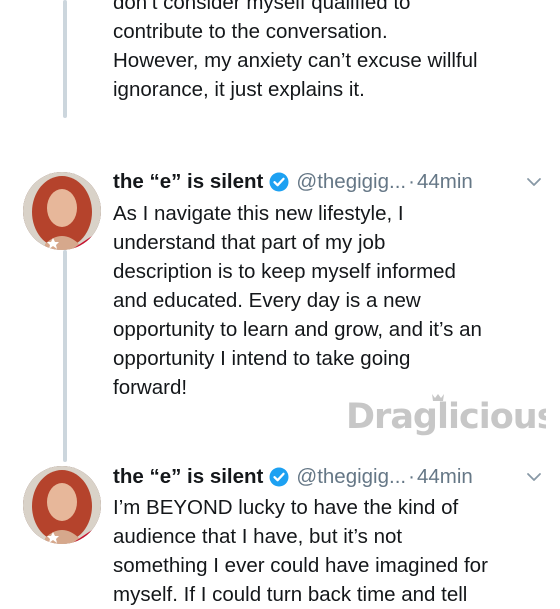 This screenshot has width=560, height=609. Describe the element at coordinates (286, 507) in the screenshot. I see `text-line: I’m BEYOND lucky to have the kind of` at that location.